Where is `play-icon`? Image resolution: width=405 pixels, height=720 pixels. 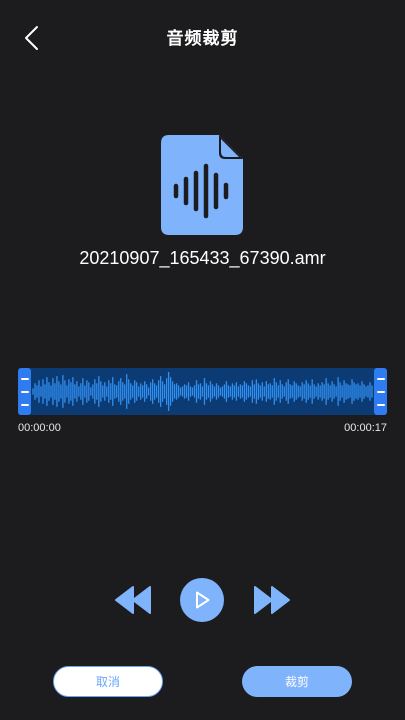
play-icon is located at coordinates (203, 600).